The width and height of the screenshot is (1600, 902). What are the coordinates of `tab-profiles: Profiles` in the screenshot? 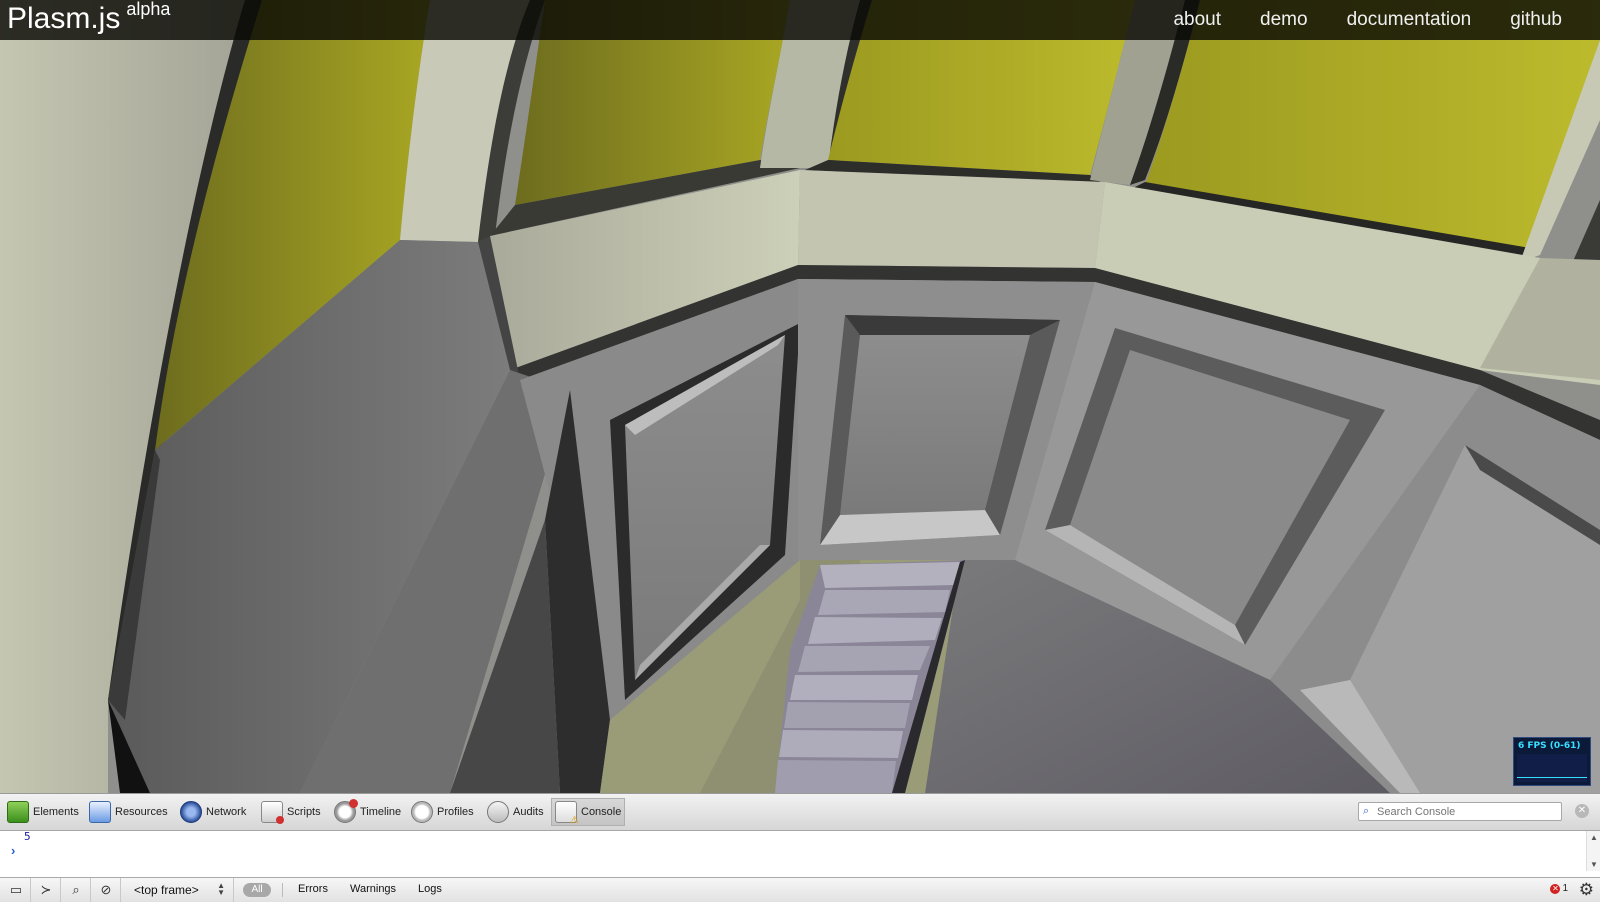 It's located at (442, 812).